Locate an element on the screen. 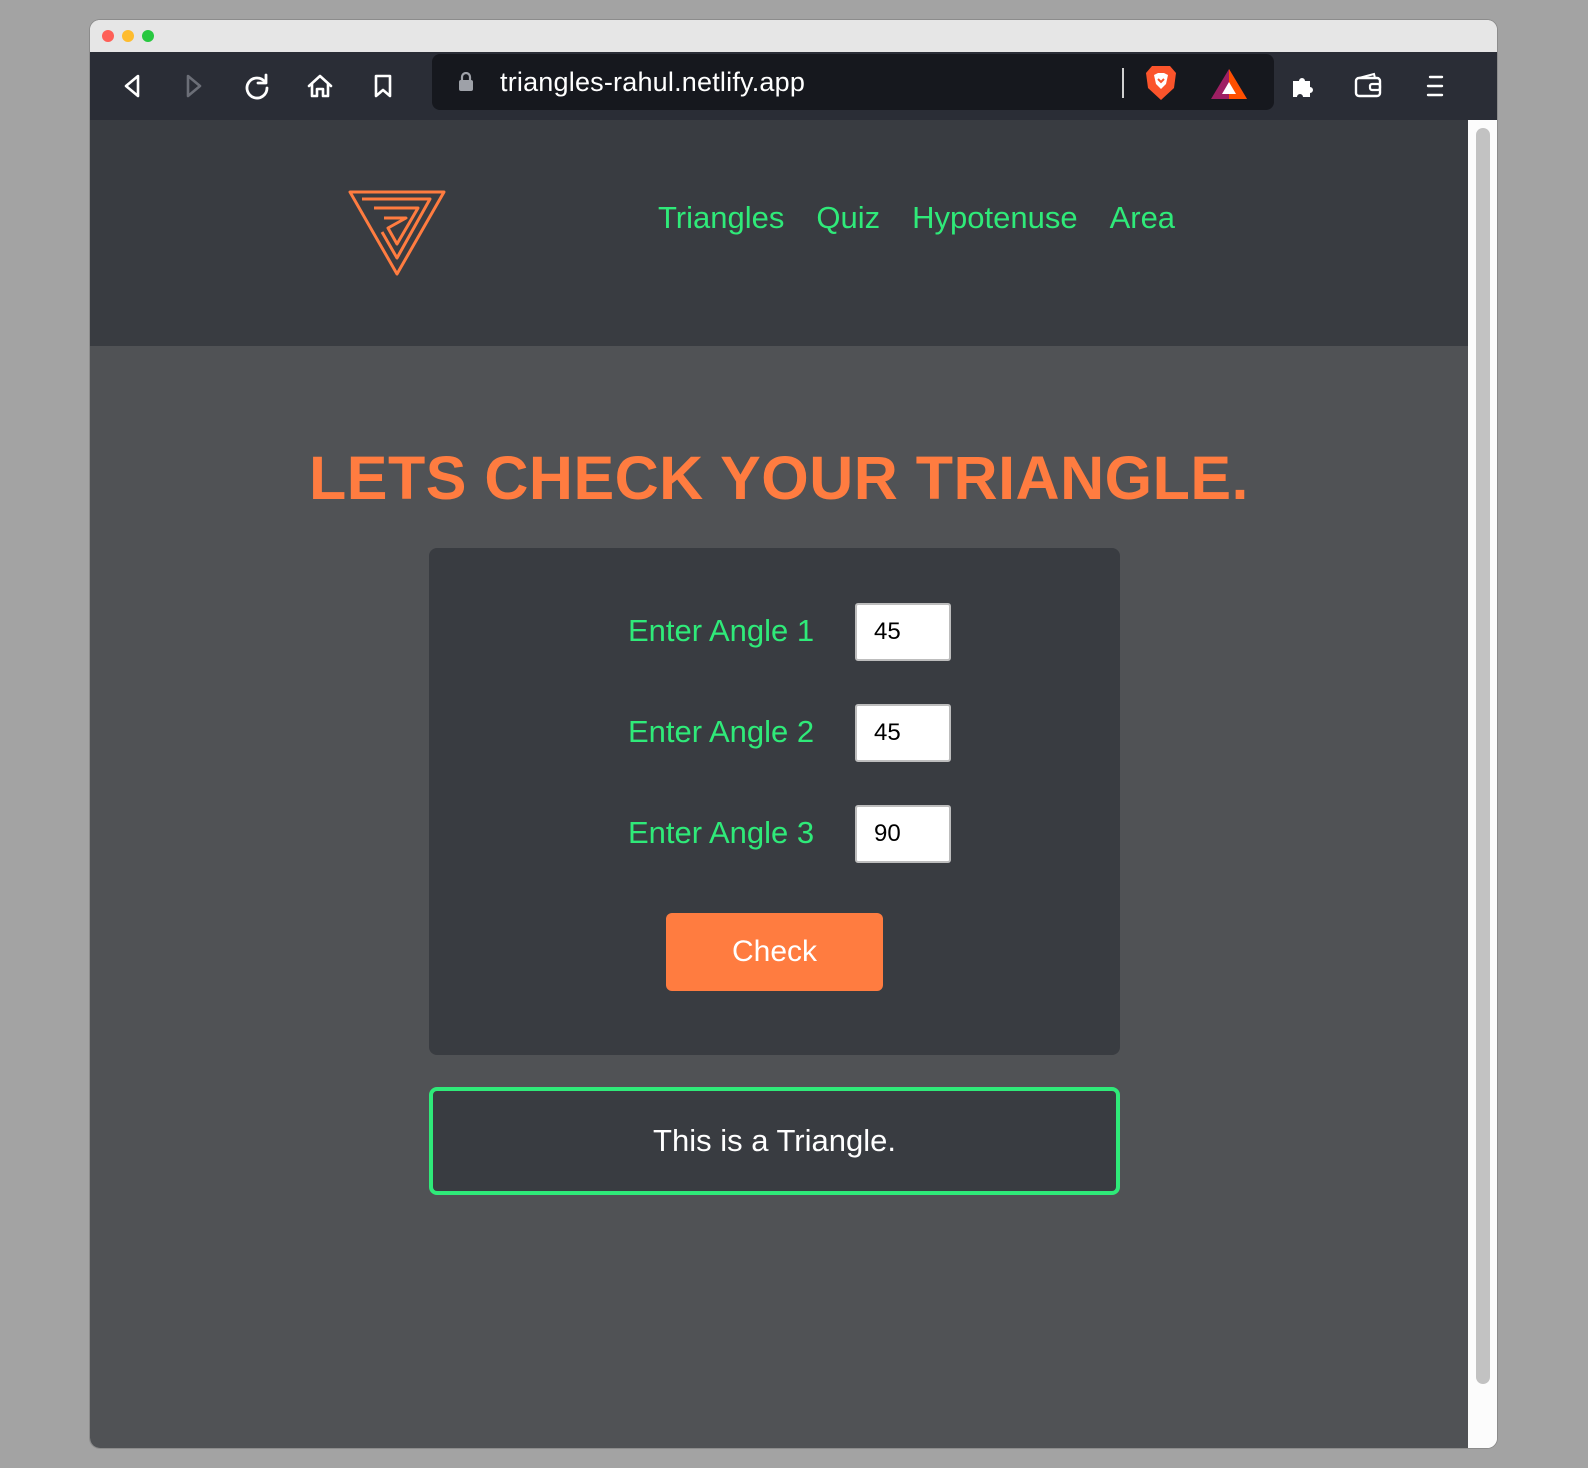 This screenshot has height=1468, width=1588. angle-3-input is located at coordinates (903, 834).